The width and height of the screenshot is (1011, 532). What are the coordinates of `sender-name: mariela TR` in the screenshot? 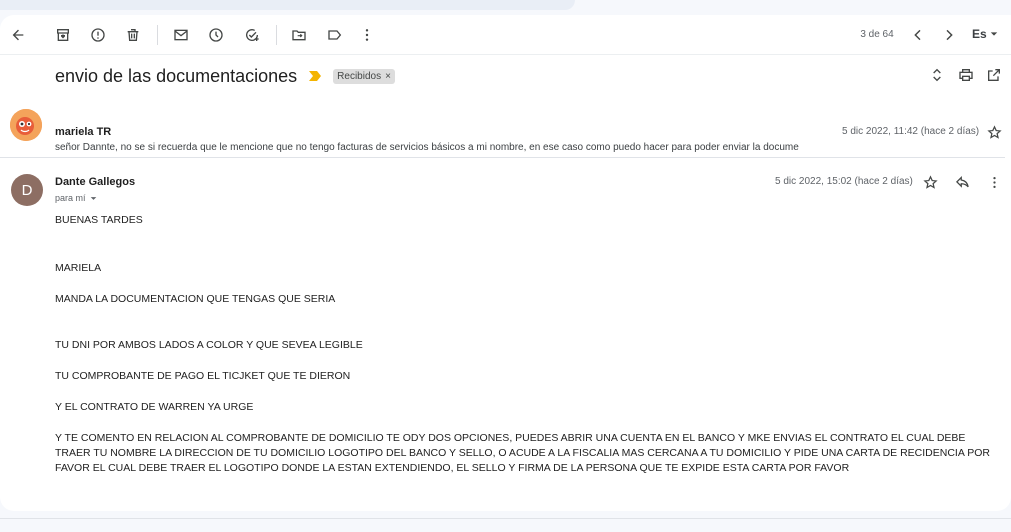 It's located at (83, 132).